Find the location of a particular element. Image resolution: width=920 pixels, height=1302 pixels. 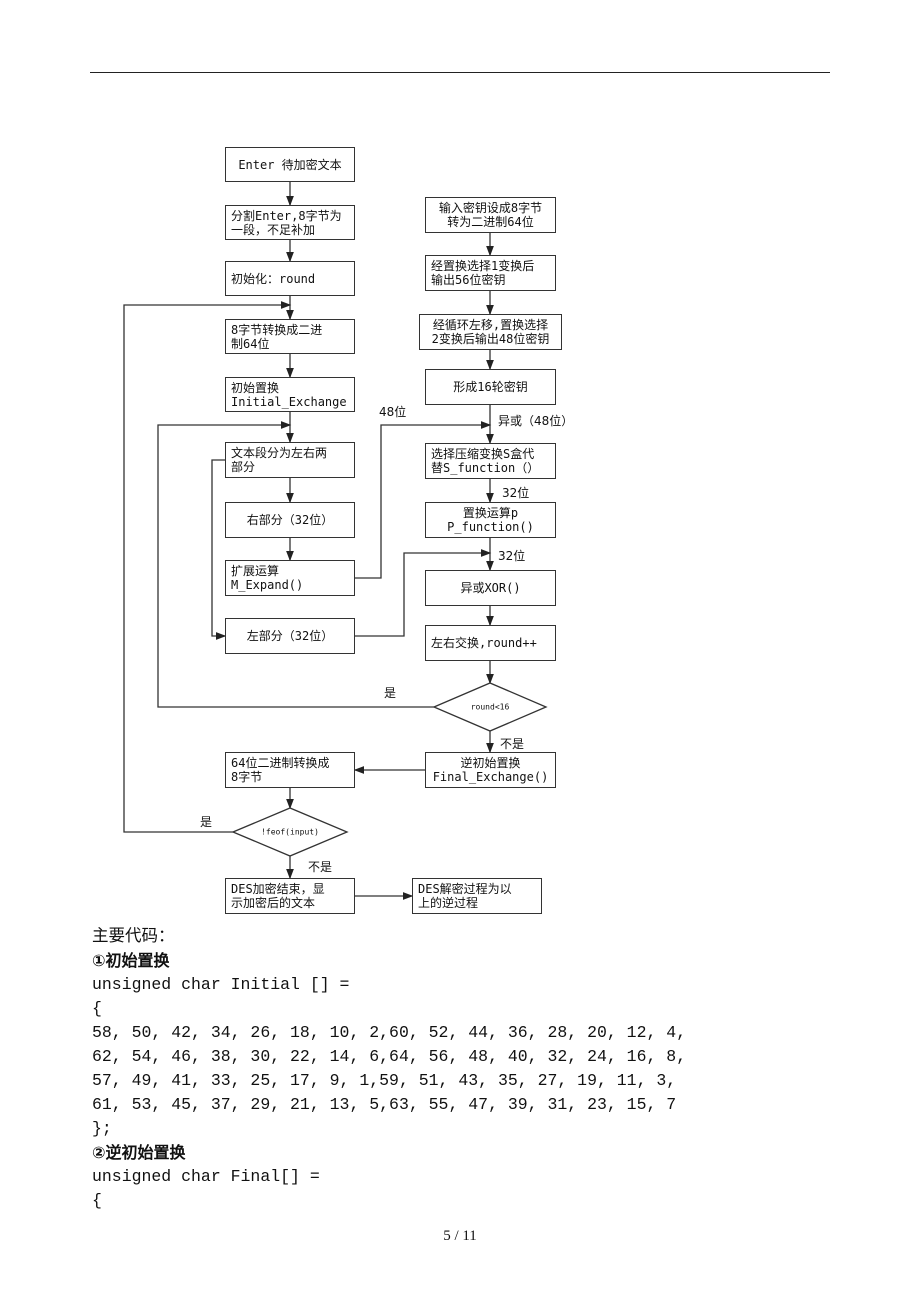

flow-node-text: Enter 待加密文本 is located at coordinates (290, 164).